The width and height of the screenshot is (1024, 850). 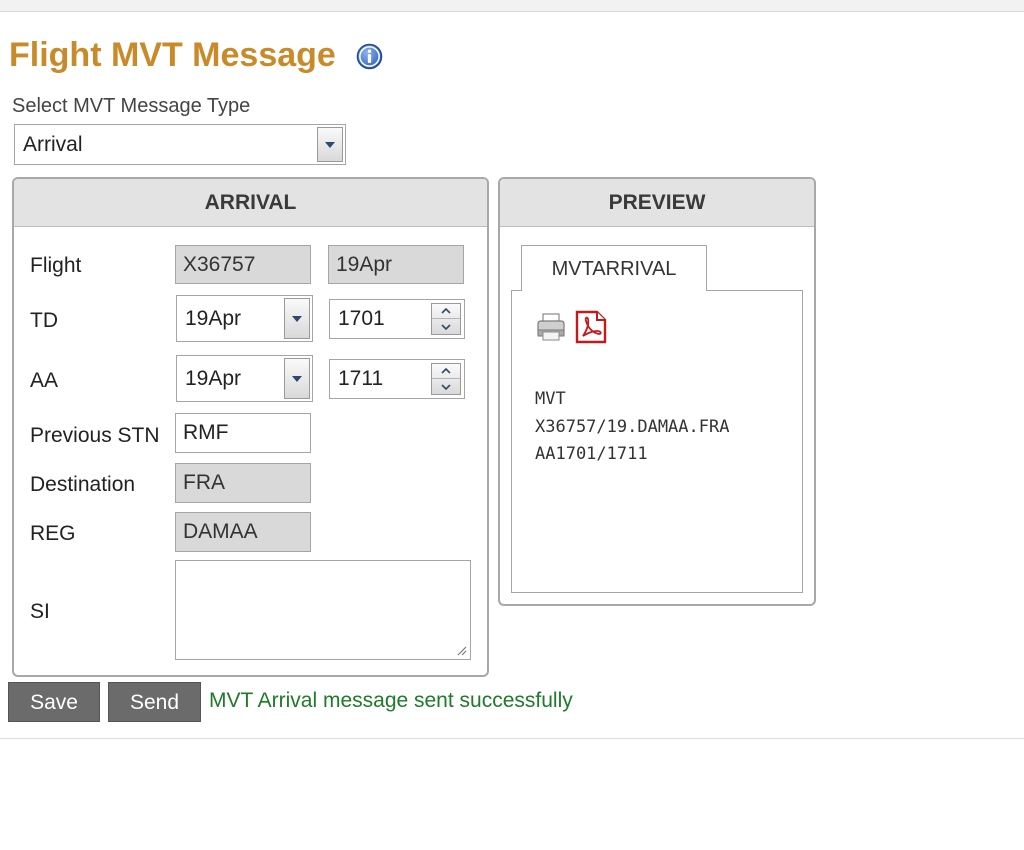 I want to click on previous-stn-value: RMF, so click(x=206, y=432).